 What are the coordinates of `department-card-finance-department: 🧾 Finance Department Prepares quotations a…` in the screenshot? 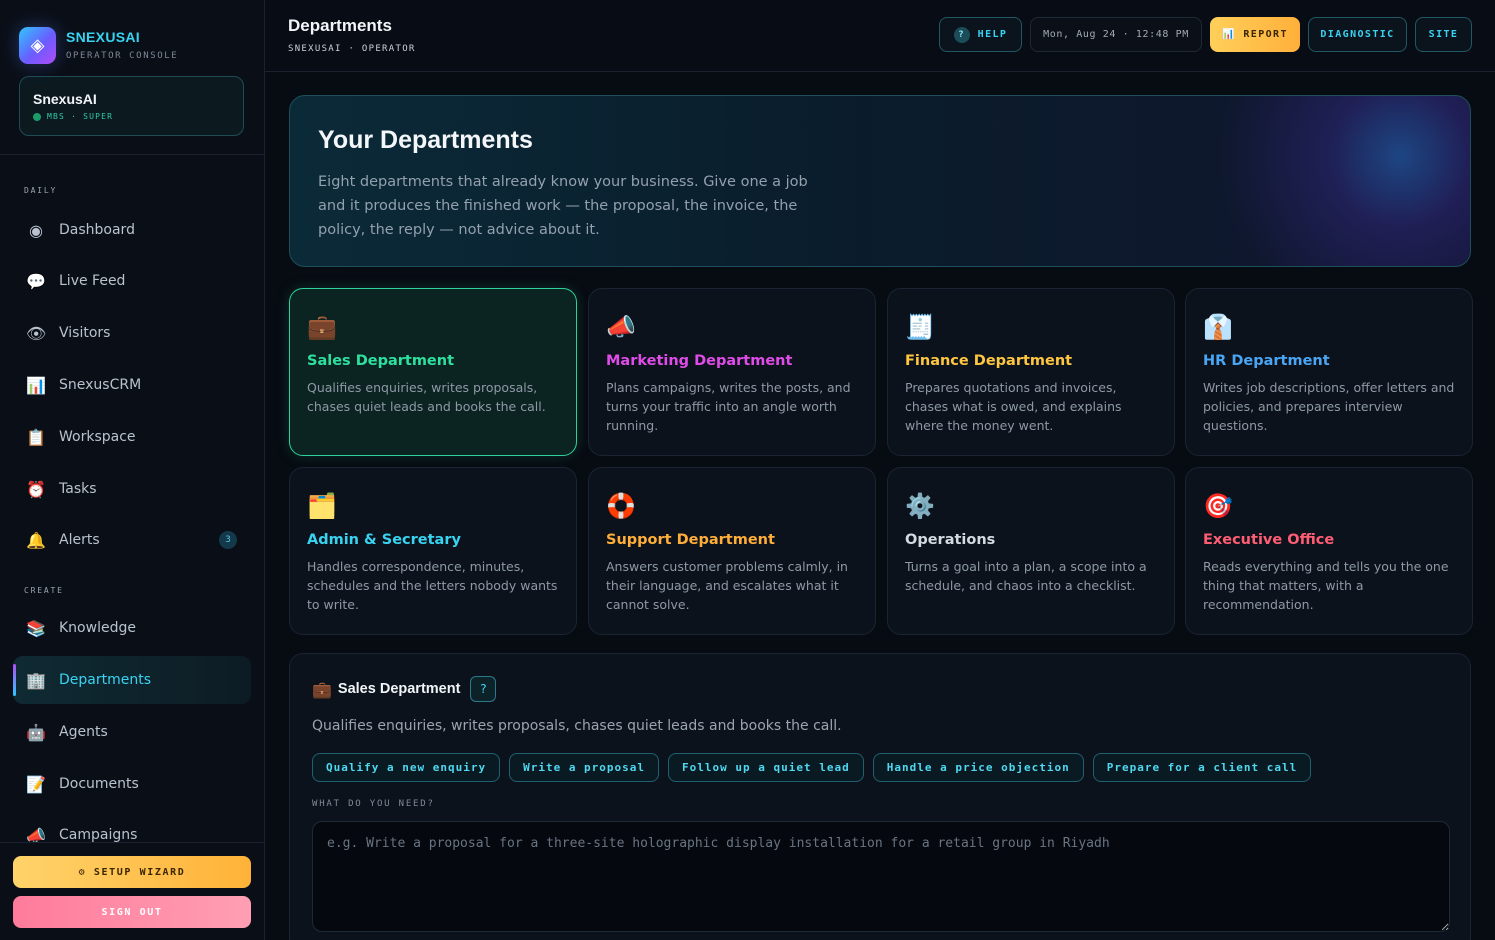 It's located at (1031, 372).